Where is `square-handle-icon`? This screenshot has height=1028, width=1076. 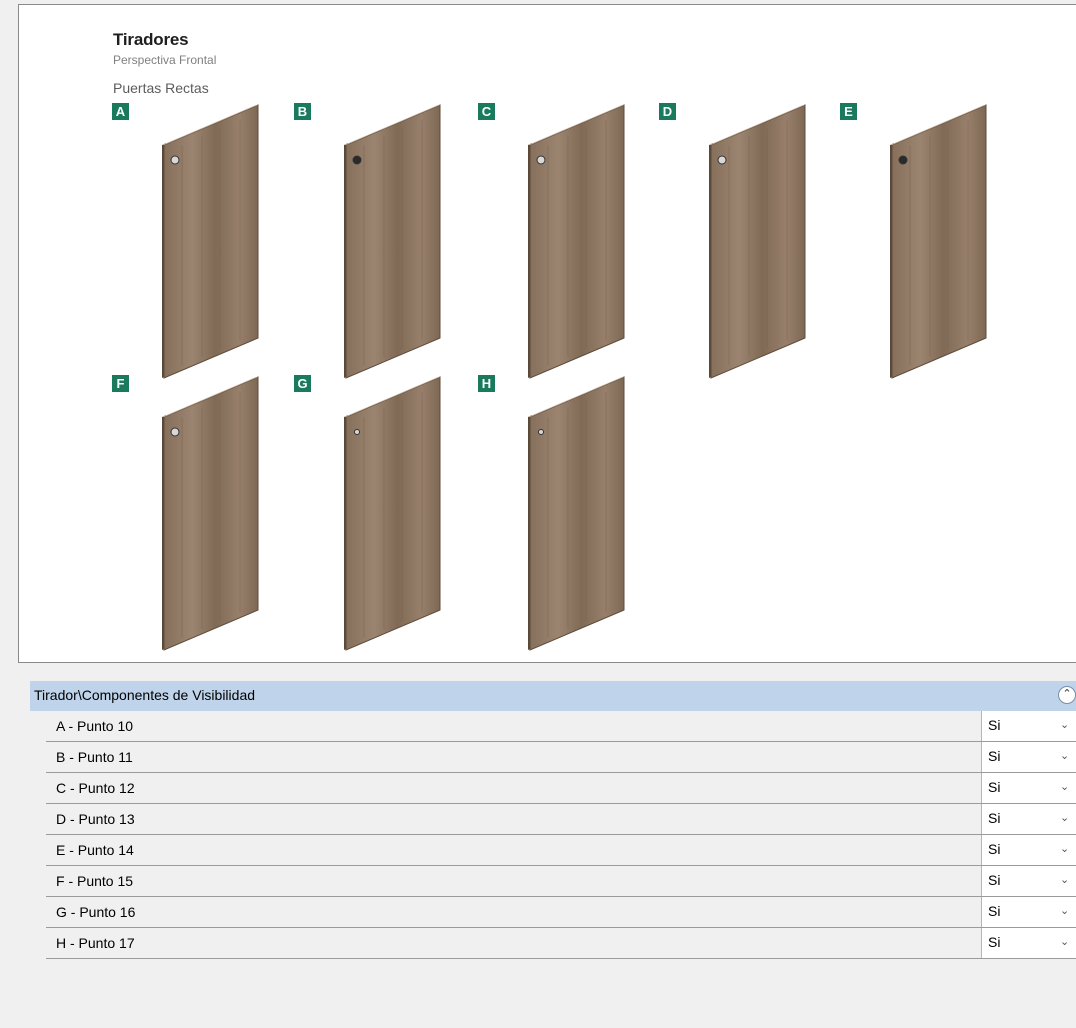
square-handle-icon is located at coordinates (722, 160).